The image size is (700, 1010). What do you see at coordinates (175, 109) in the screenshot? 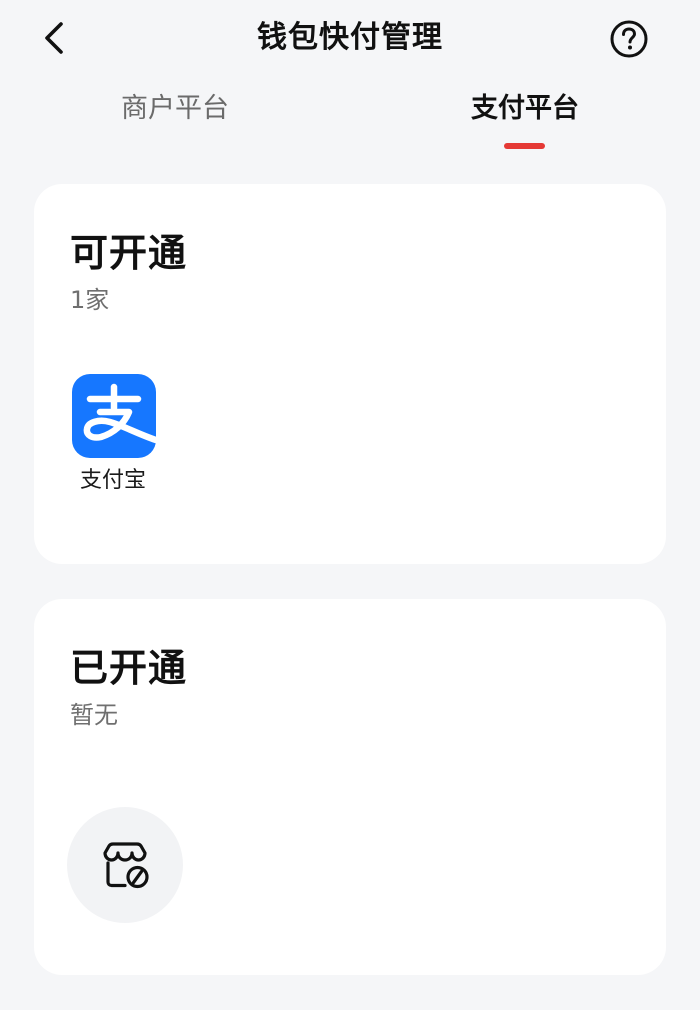
I see `tab-merchant-platform: 商户平台` at bounding box center [175, 109].